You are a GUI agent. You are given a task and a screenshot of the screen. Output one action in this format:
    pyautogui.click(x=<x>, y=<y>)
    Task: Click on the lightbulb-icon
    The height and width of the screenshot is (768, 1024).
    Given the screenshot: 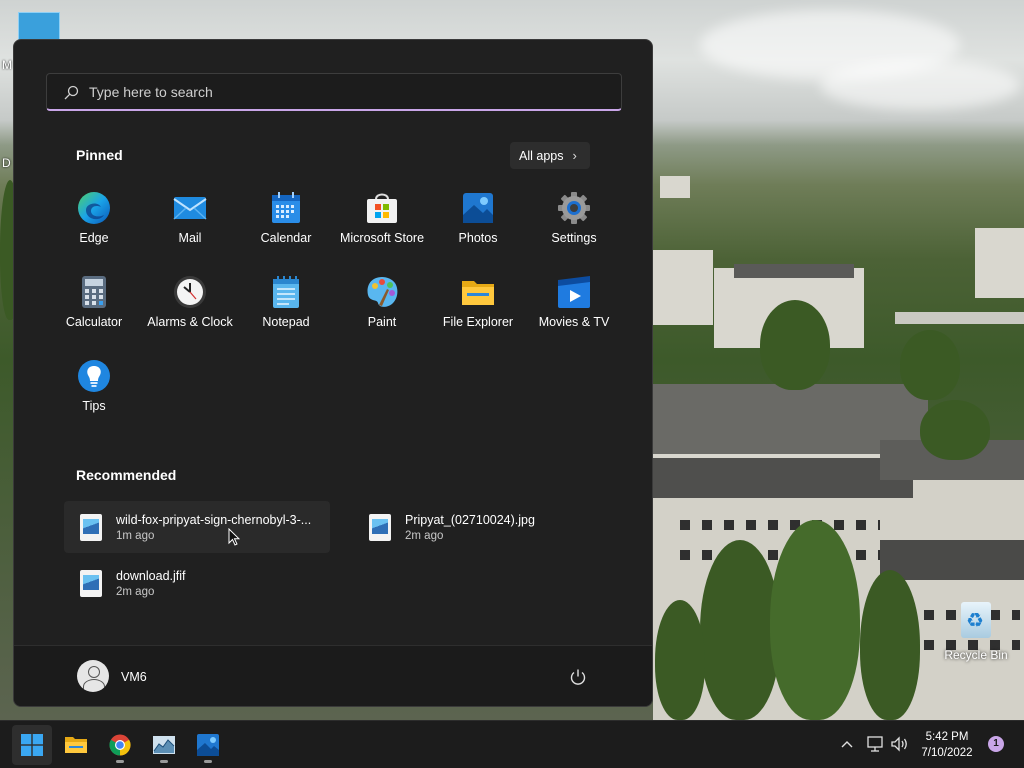 What is the action you would take?
    pyautogui.click(x=94, y=376)
    